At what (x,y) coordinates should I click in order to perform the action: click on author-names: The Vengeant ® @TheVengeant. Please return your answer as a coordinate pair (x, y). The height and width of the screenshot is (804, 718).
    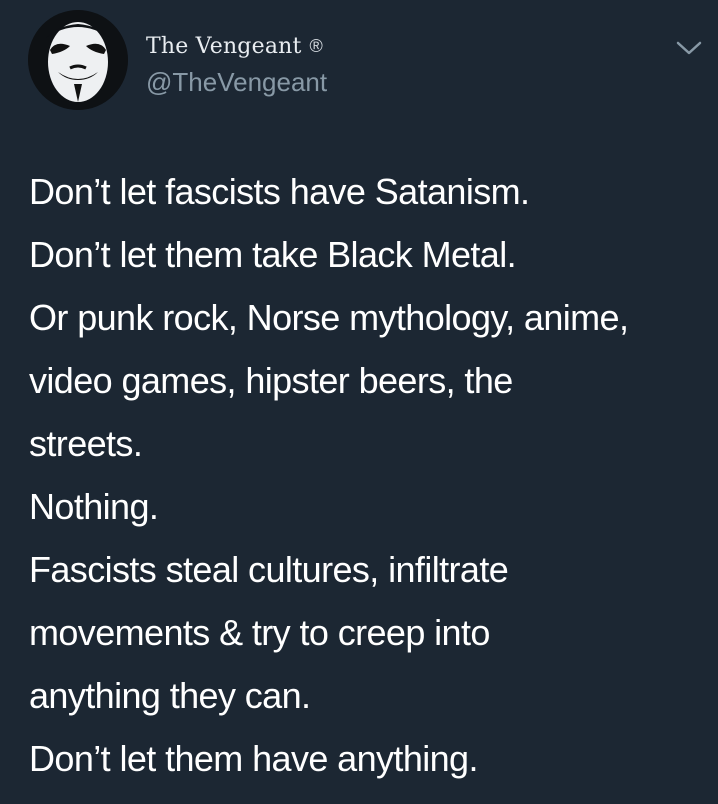
    Looking at the image, I should click on (236, 64).